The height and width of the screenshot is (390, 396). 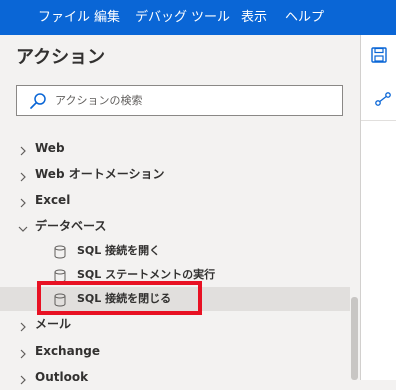 I want to click on menu-debug: デバッグ, so click(x=161, y=17).